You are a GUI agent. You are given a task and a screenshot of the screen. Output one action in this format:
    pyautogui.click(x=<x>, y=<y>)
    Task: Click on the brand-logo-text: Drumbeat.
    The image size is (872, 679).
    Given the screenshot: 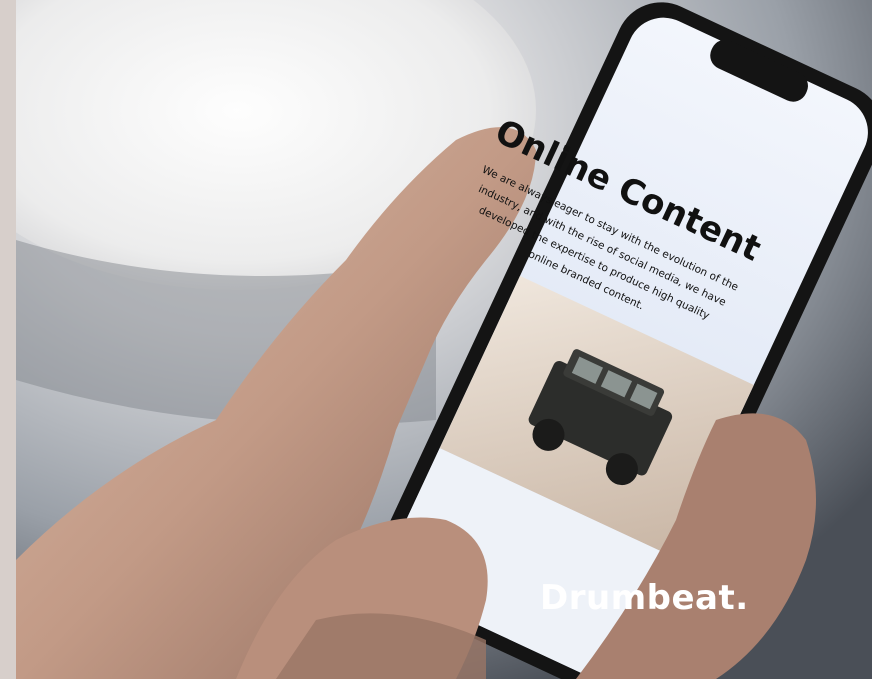 What is the action you would take?
    pyautogui.click(x=644, y=598)
    